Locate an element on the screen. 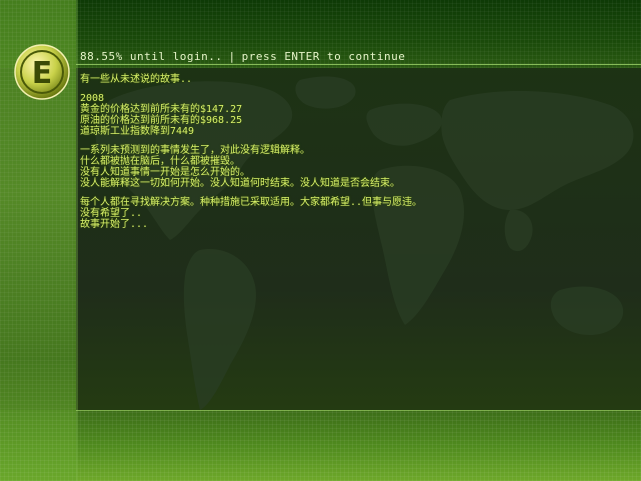 Image resolution: width=641 pixels, height=481 pixels. story-line: 没人能解释这一切如何开始。没人知道何时结束。没人知道是否会结束。 is located at coordinates (240, 183).